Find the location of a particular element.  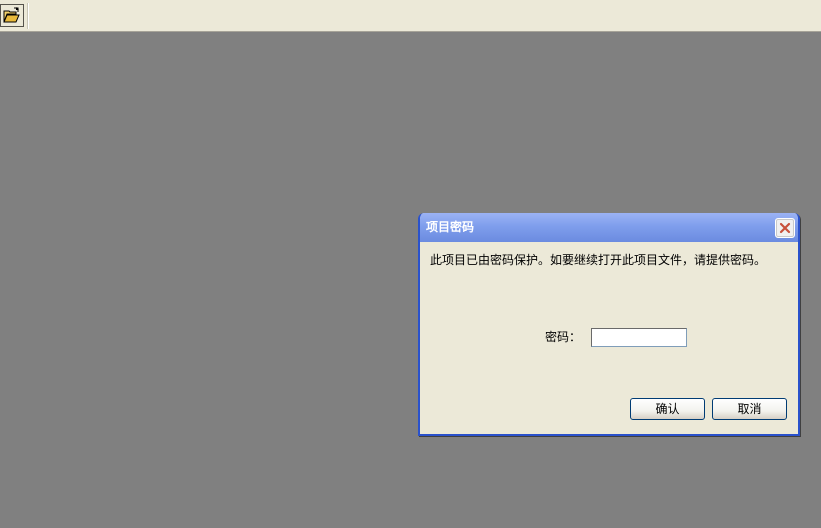

password-input is located at coordinates (639, 337).